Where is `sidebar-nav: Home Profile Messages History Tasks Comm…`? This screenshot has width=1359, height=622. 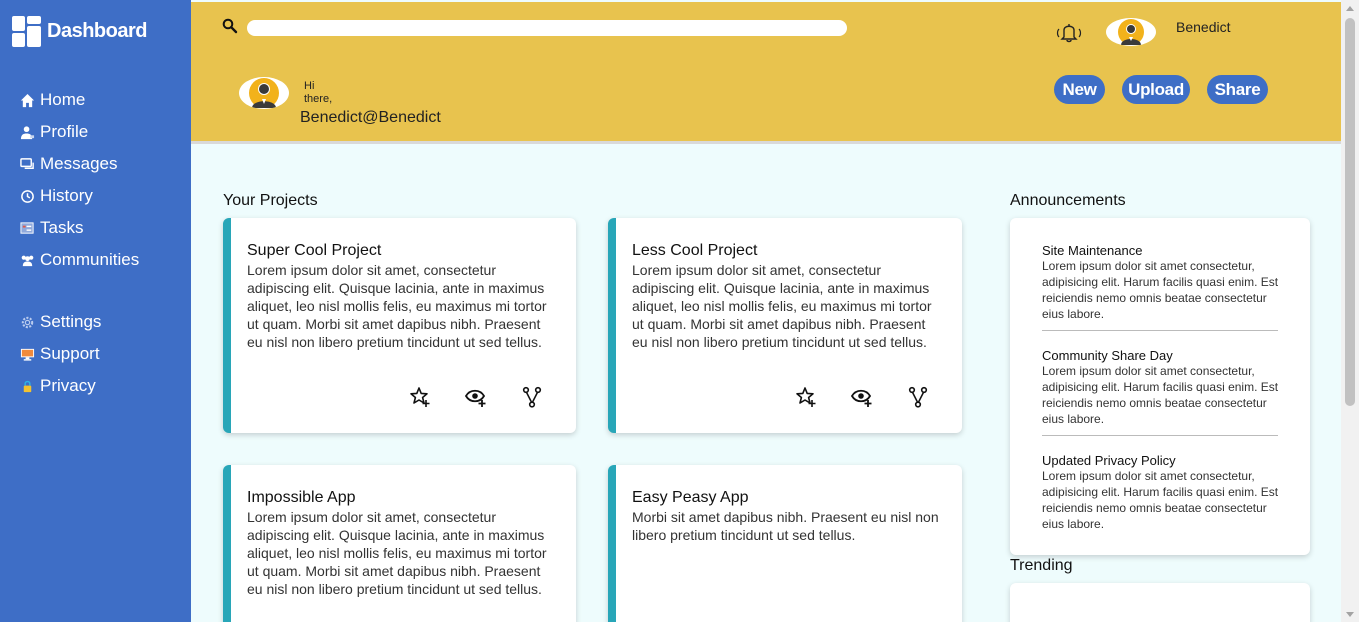
sidebar-nav: Home Profile Messages History Tasks Comm… is located at coordinates (78, 243).